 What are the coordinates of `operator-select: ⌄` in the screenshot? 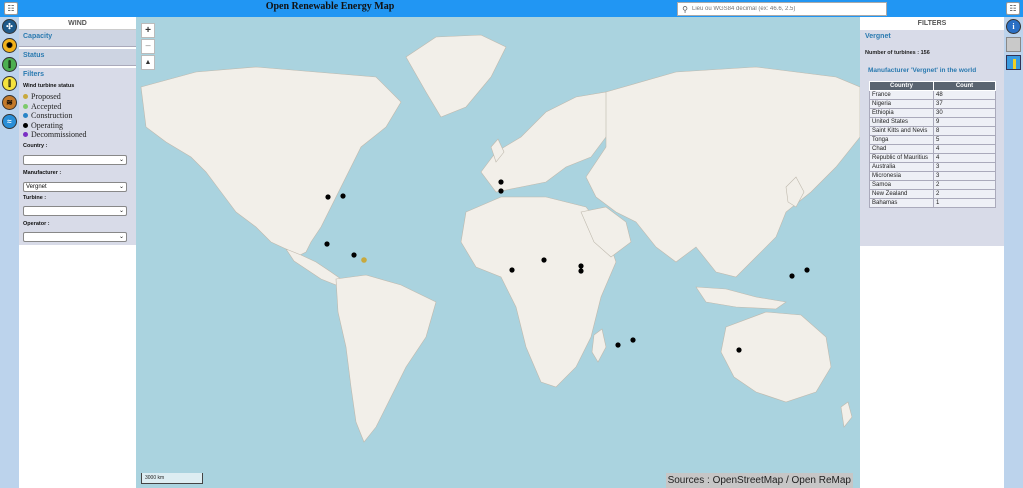 It's located at (75, 236).